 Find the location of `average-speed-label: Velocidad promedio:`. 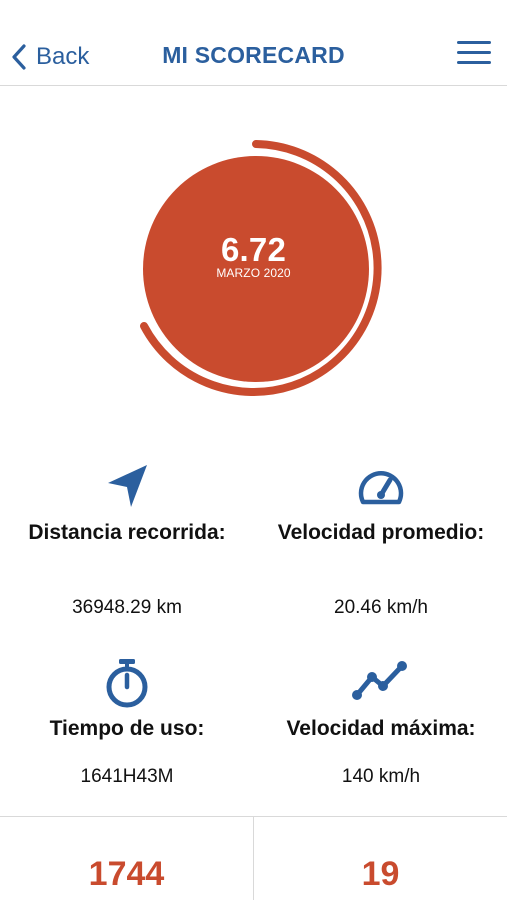

average-speed-label: Velocidad promedio: is located at coordinates (381, 532).